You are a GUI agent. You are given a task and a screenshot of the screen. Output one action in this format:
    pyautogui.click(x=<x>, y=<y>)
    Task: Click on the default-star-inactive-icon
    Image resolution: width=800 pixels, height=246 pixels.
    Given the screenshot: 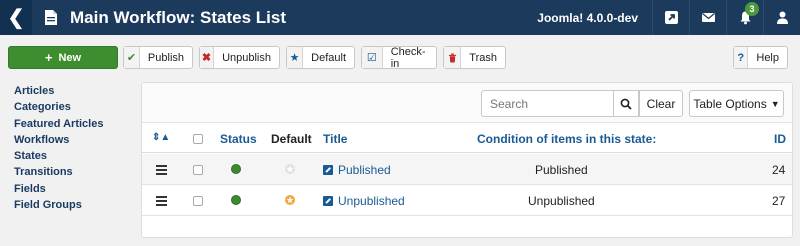 What is the action you would take?
    pyautogui.click(x=290, y=169)
    